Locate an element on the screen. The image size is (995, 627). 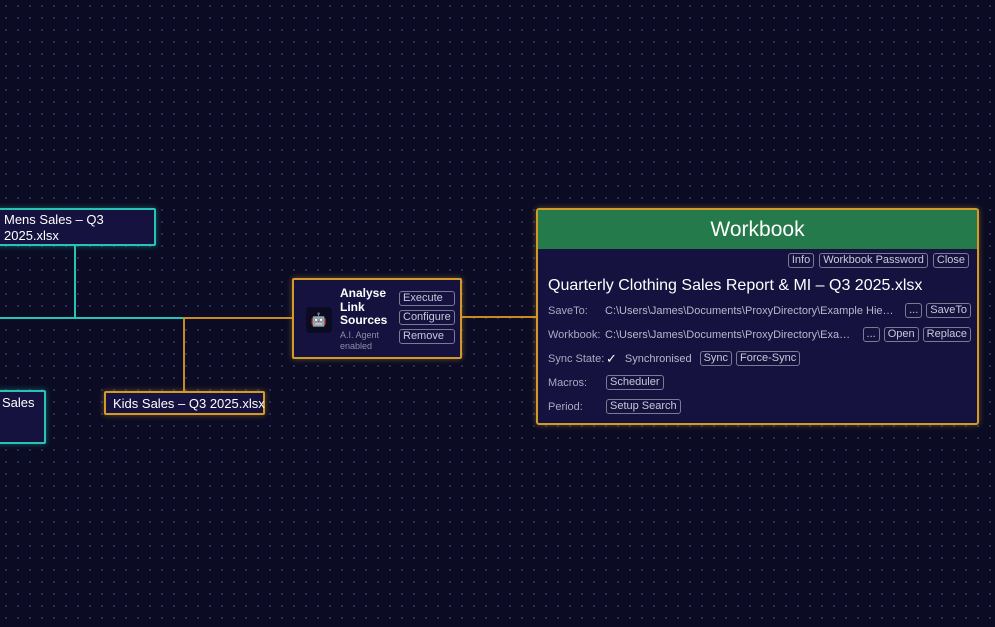
period-label: Period: is located at coordinates (565, 406).